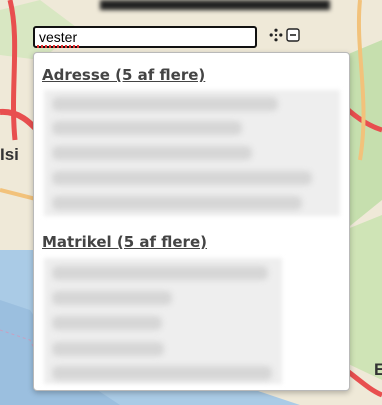 Image resolution: width=382 pixels, height=405 pixels. Describe the element at coordinates (9, 154) in the screenshot. I see `map-place-label-left: Isi` at that location.